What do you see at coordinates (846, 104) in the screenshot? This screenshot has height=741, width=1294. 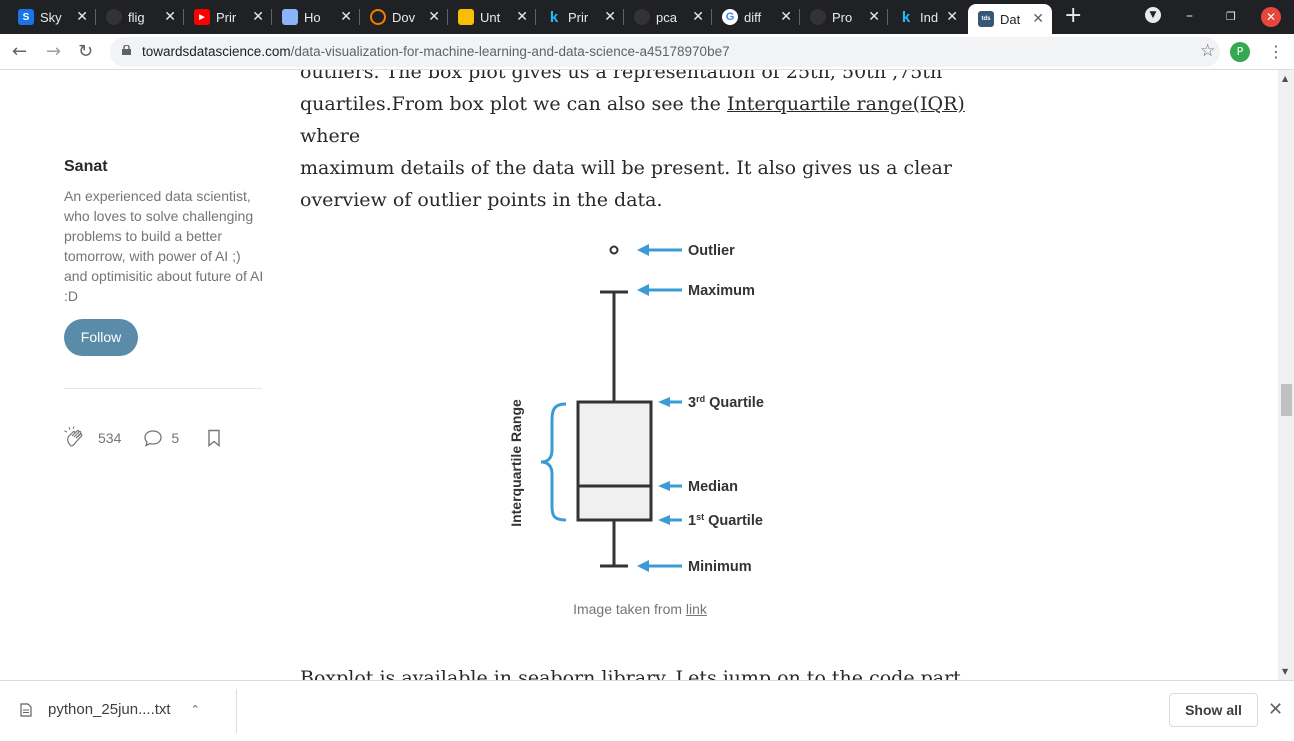 I see `iqr-link: Interquartile range(IQR)` at bounding box center [846, 104].